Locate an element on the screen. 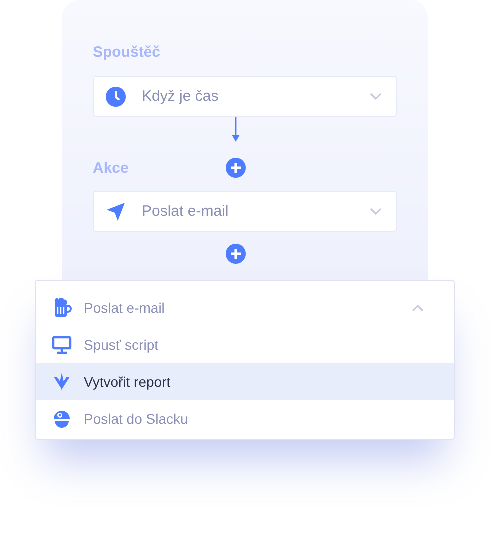  mug-icon is located at coordinates (62, 308).